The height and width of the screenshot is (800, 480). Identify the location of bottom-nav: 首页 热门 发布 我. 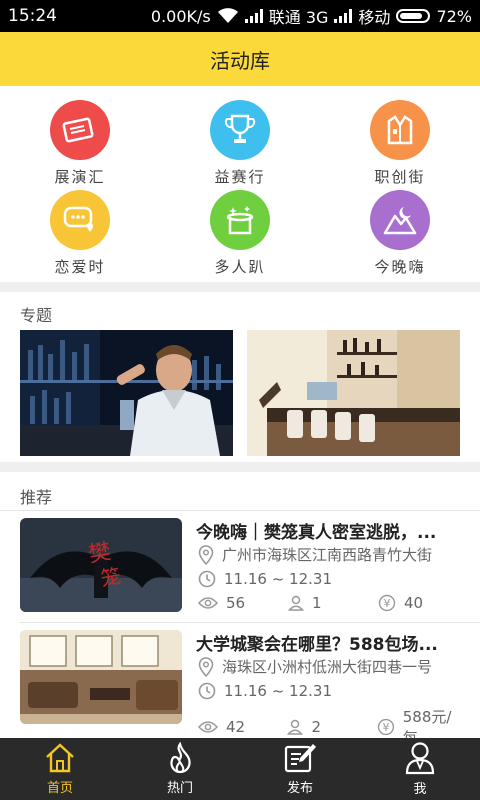
(240, 769).